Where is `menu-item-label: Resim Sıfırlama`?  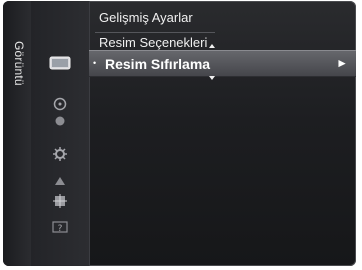
menu-item-label: Resim Sıfırlama is located at coordinates (158, 64).